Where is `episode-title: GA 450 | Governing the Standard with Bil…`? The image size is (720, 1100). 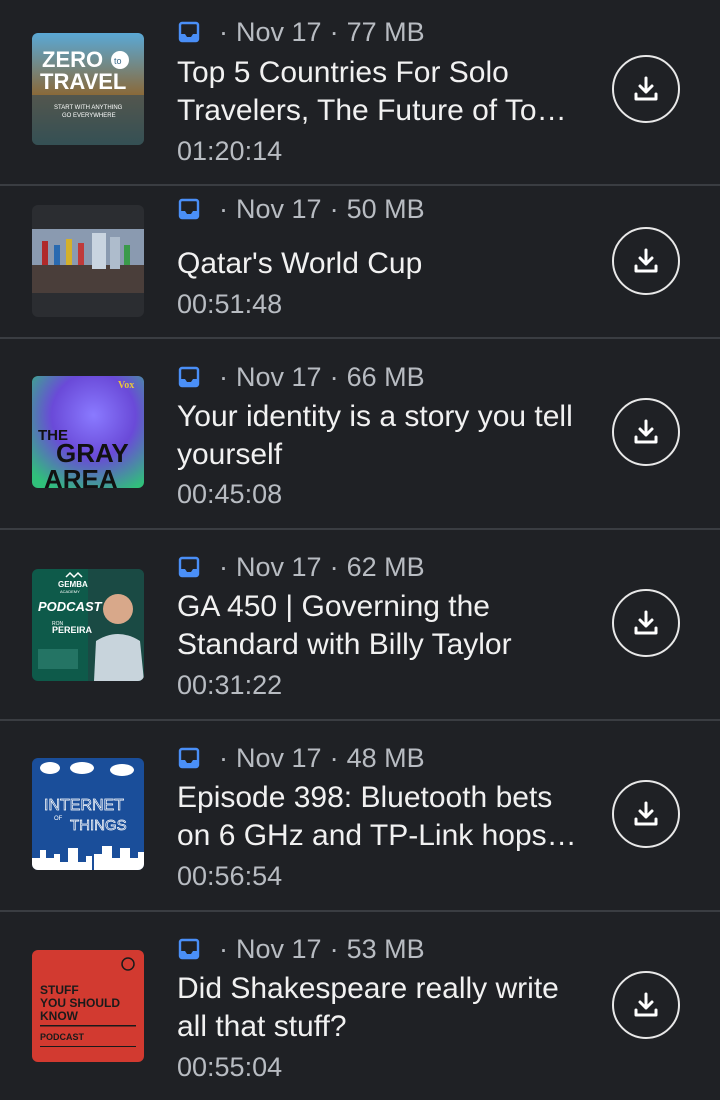
episode-title: GA 450 | Governing the Standard with Bil… is located at coordinates (382, 626).